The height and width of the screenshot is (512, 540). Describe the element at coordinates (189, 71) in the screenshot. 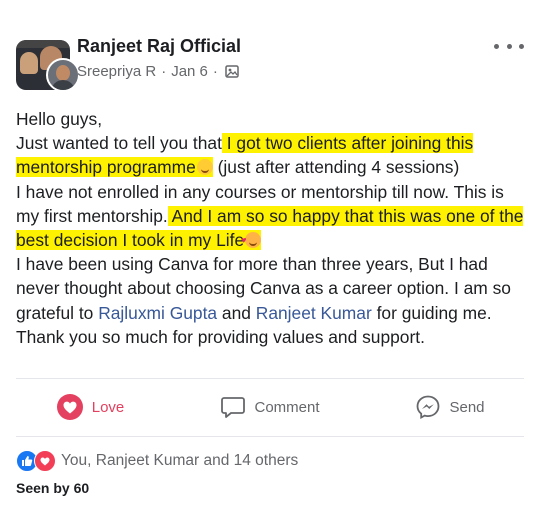

I see `post-date: Jan 6` at that location.